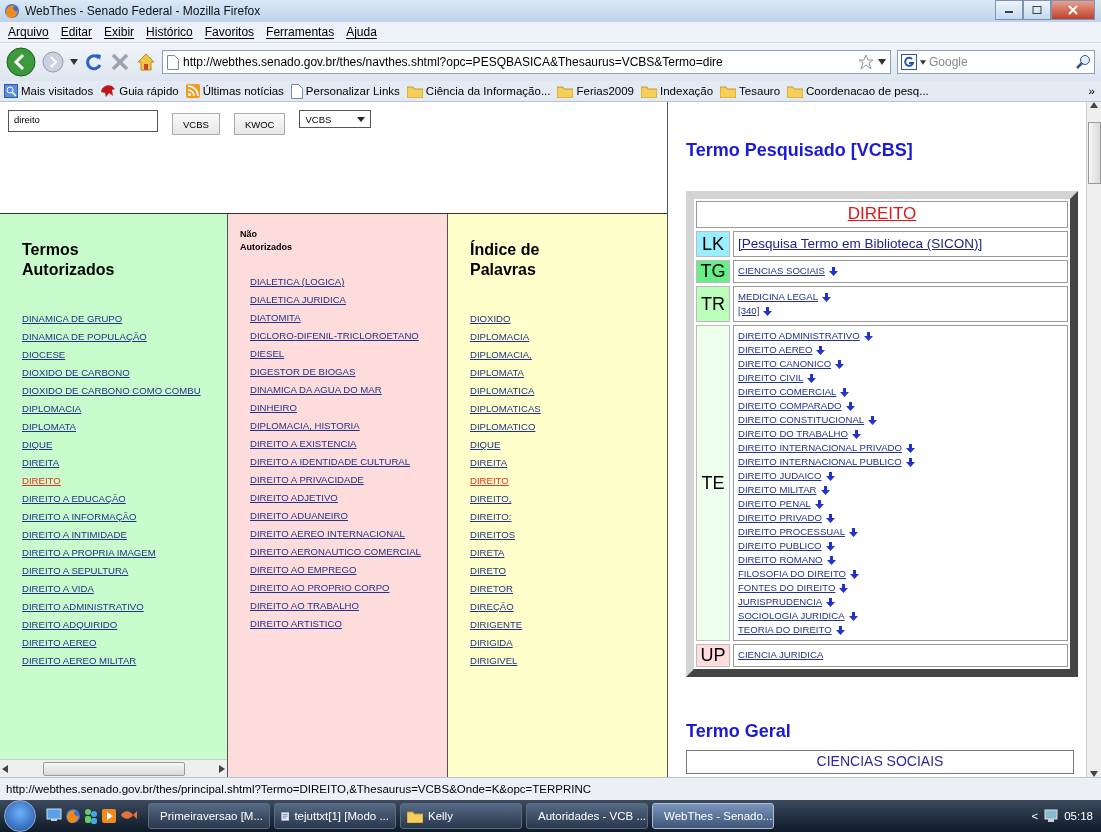  What do you see at coordinates (780, 476) in the screenshot?
I see `term-link: DIREITO JUDAICO` at bounding box center [780, 476].